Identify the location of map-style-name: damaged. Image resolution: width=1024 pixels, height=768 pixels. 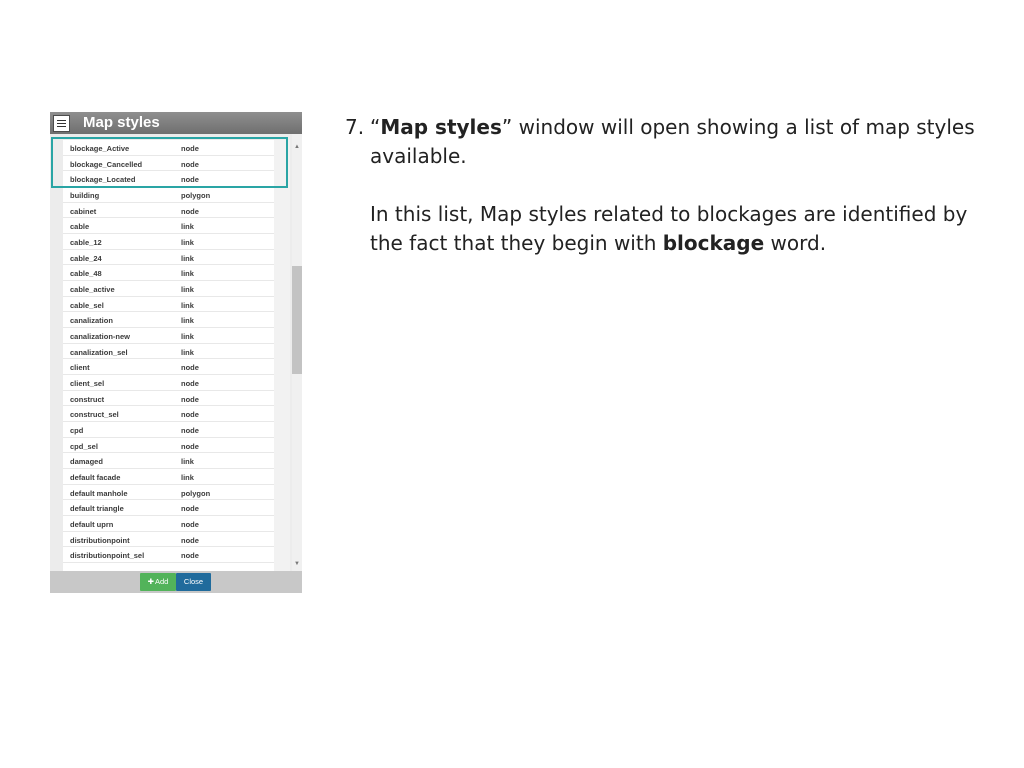
(86, 462).